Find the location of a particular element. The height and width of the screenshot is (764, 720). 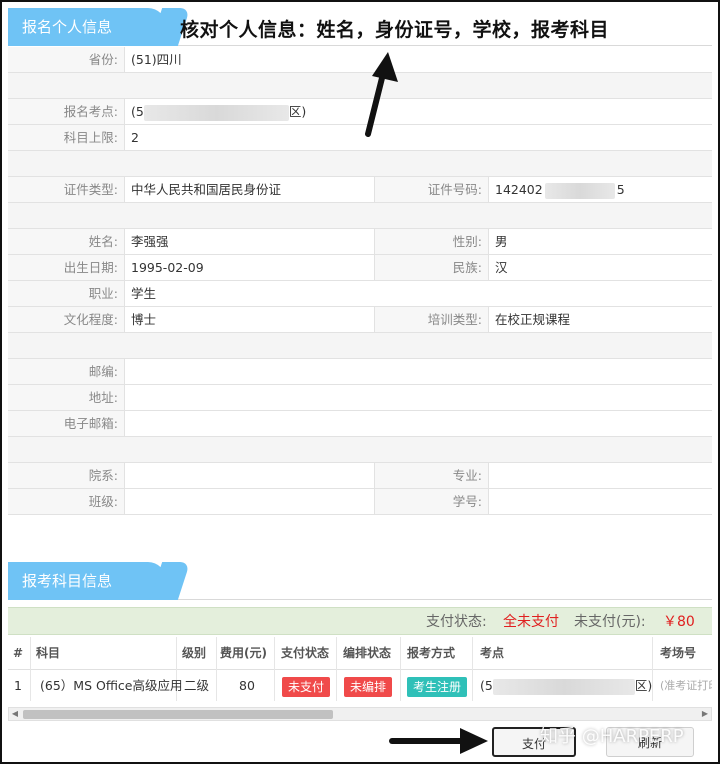

subjects-info-header: 报考科目信息 is located at coordinates (360, 580).